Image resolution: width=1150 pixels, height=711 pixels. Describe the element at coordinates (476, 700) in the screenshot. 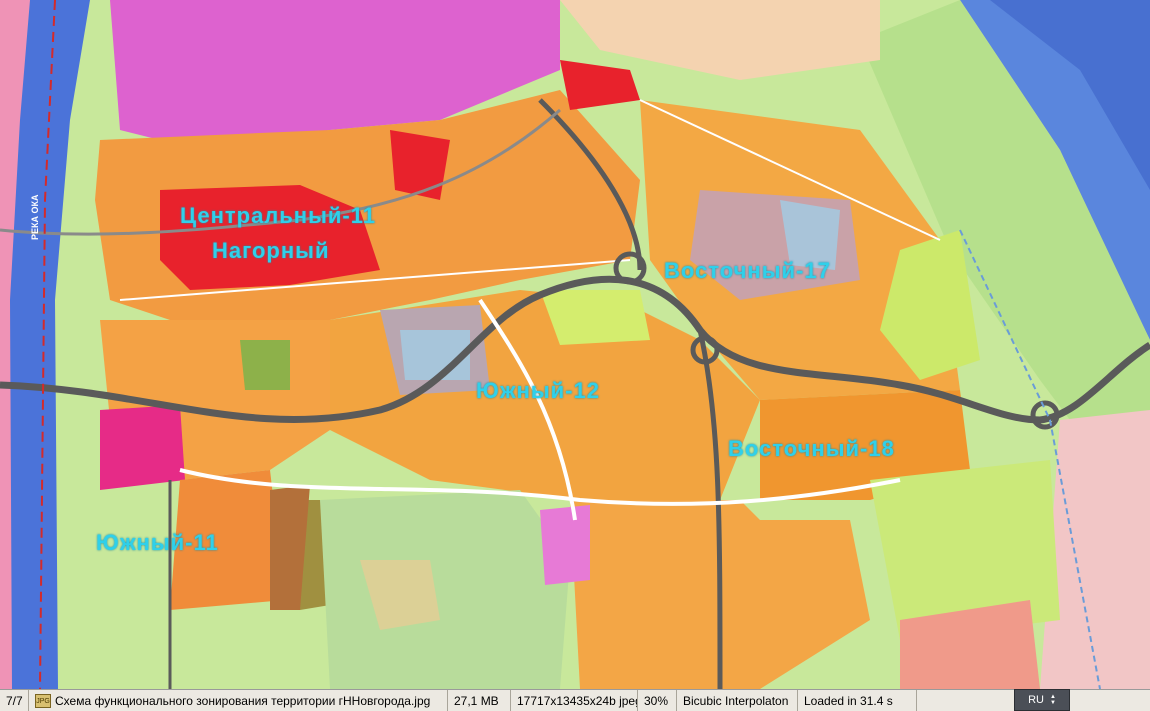

I see `filesize-text: 27,1 MB` at that location.